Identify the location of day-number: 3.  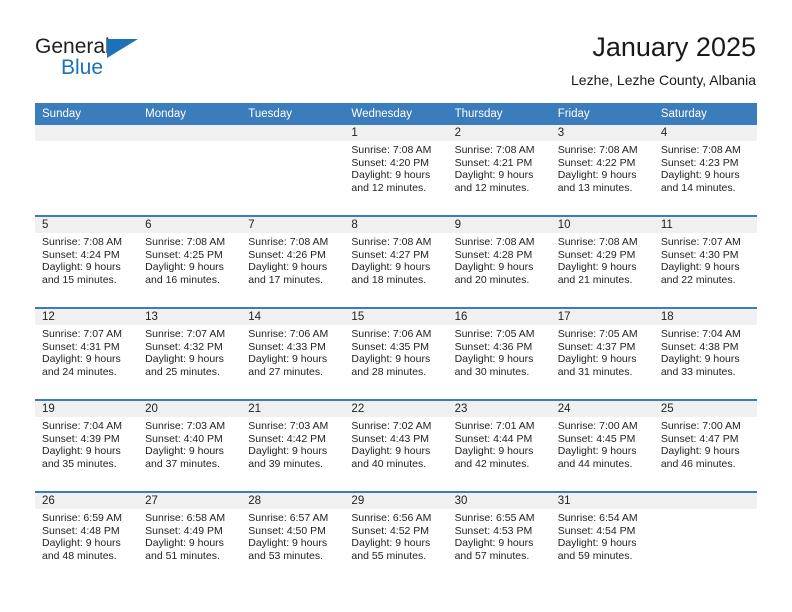
(602, 133).